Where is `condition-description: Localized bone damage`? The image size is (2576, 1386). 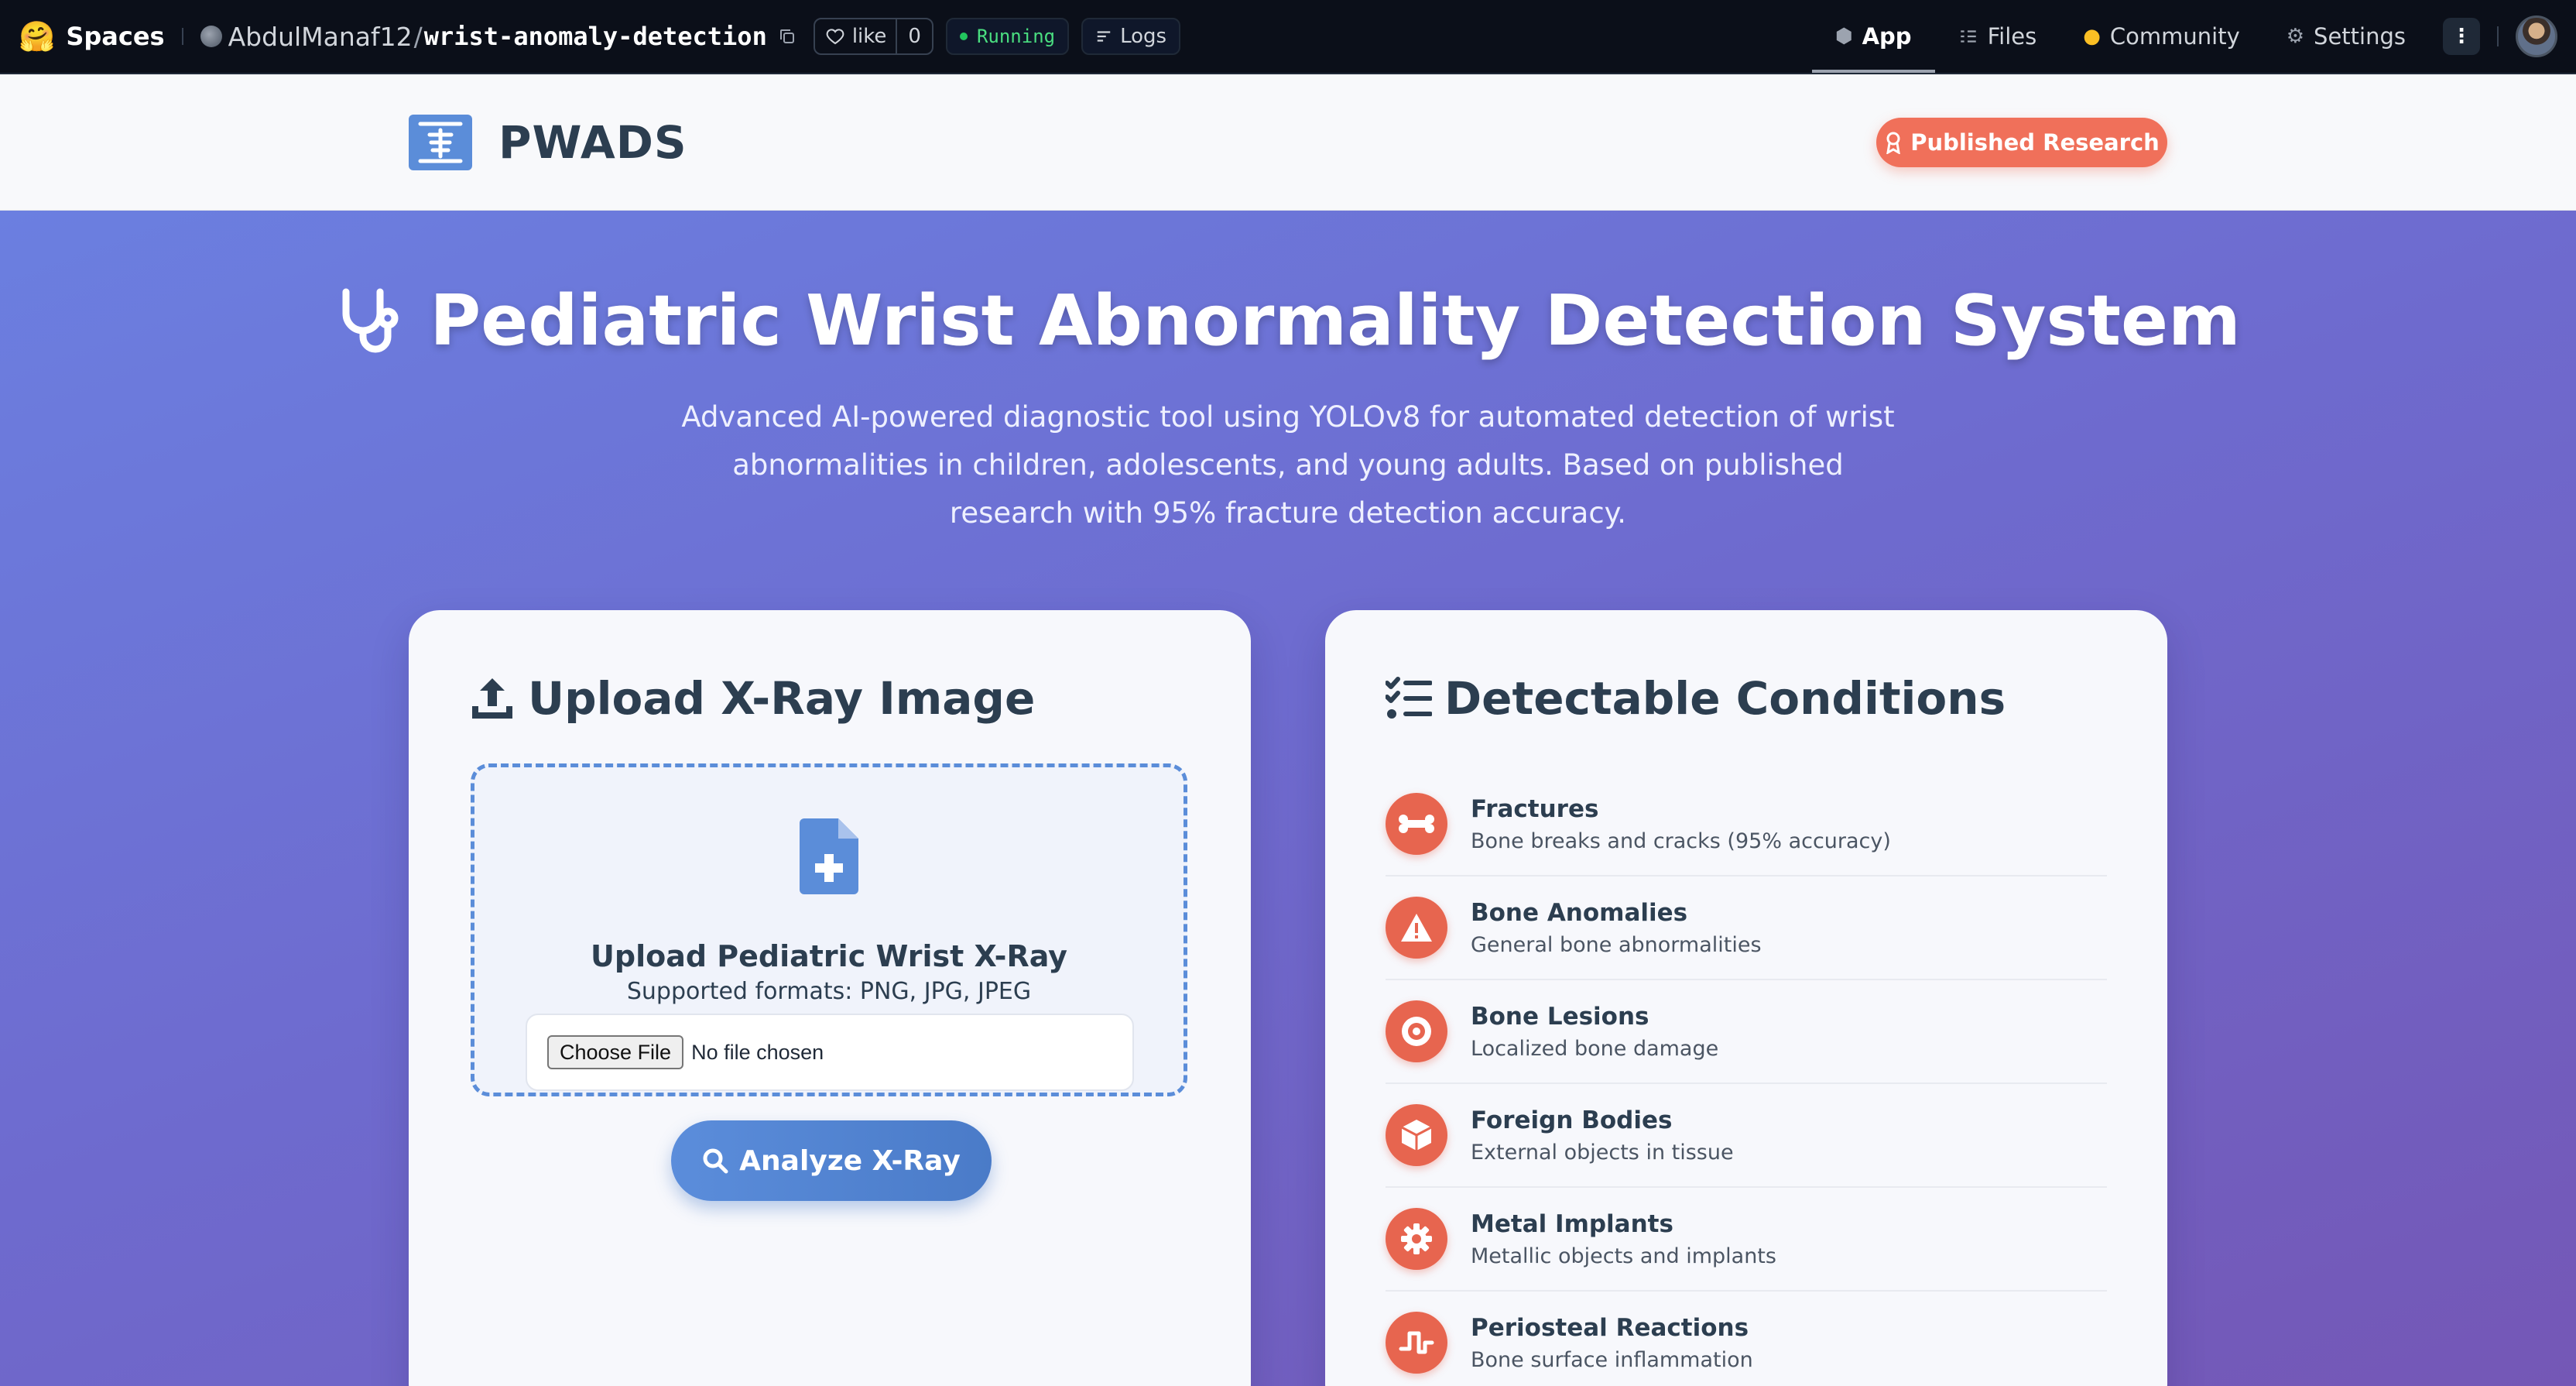
condition-description: Localized bone damage is located at coordinates (1595, 1048).